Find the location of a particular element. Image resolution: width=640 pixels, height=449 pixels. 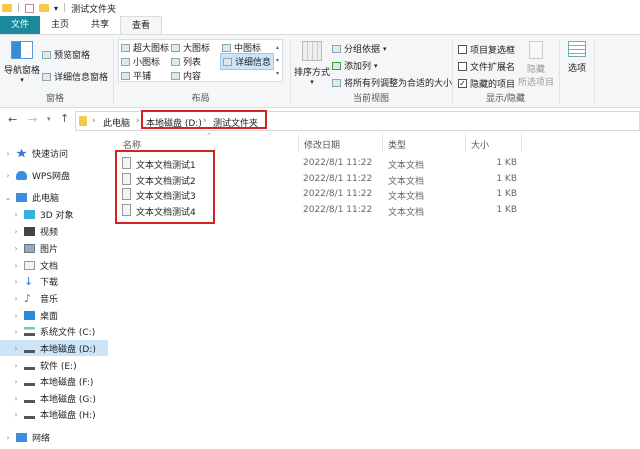

sidebar-label: 本地磁盘 (D:) is located at coordinates (68, 349).